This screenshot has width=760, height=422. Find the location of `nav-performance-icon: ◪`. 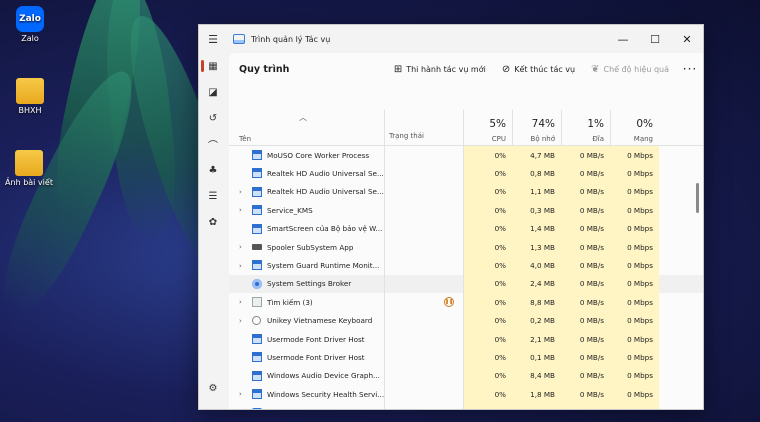

nav-performance-icon: ◪ is located at coordinates (213, 92).